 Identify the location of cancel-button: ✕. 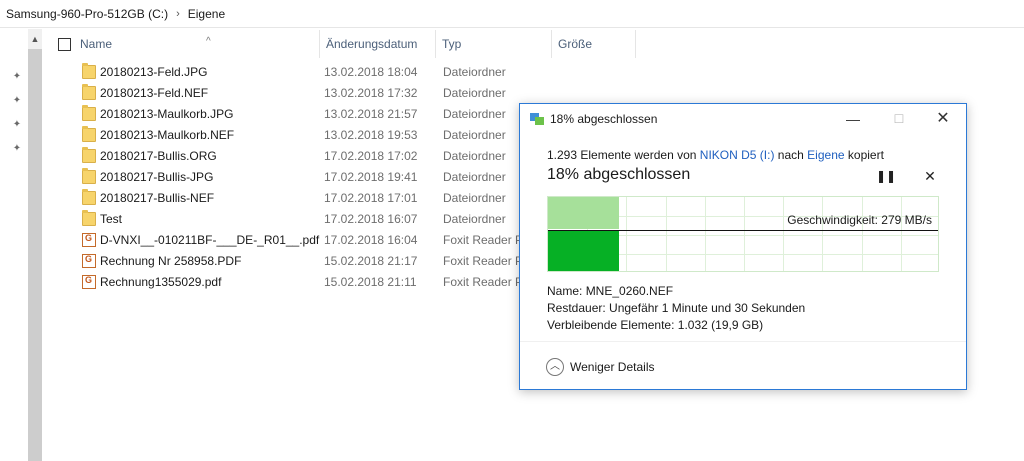
(930, 176).